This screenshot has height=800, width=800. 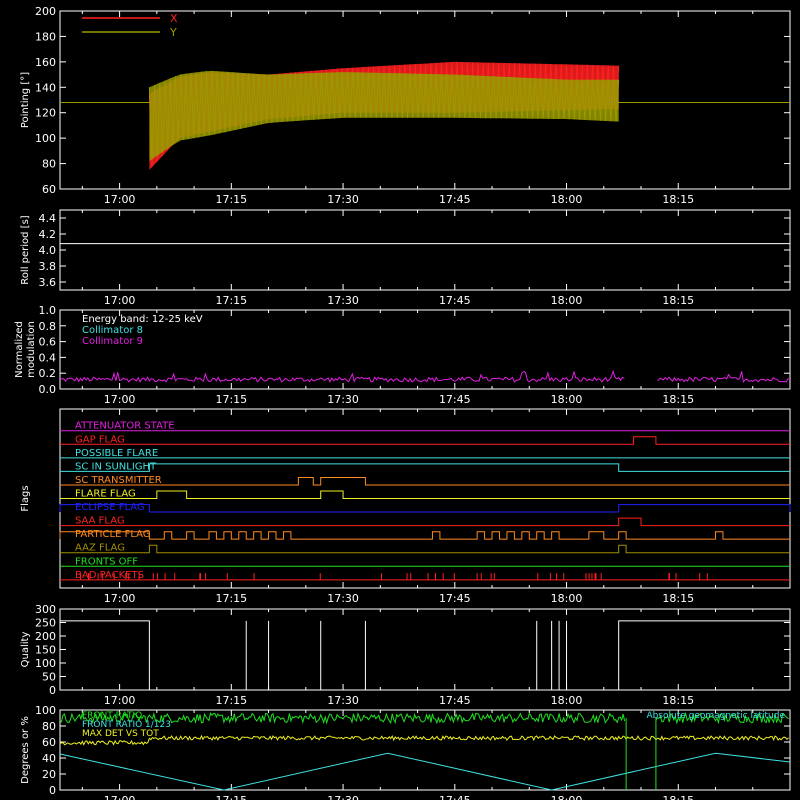 I want to click on flag-label: BAD PACKETS, so click(x=109, y=575).